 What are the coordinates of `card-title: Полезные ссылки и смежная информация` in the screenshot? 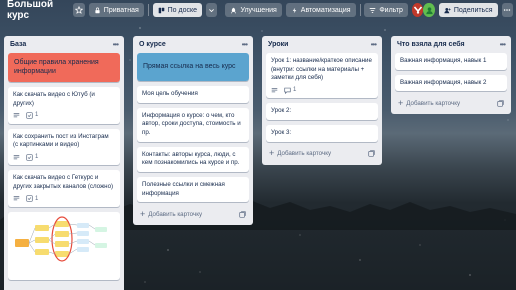 It's located at (183, 189).